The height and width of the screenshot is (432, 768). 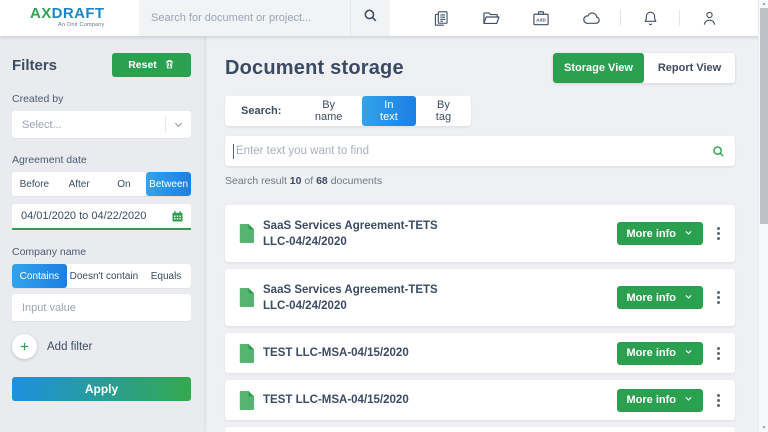 What do you see at coordinates (591, 18) in the screenshot?
I see `cloud-icon` at bounding box center [591, 18].